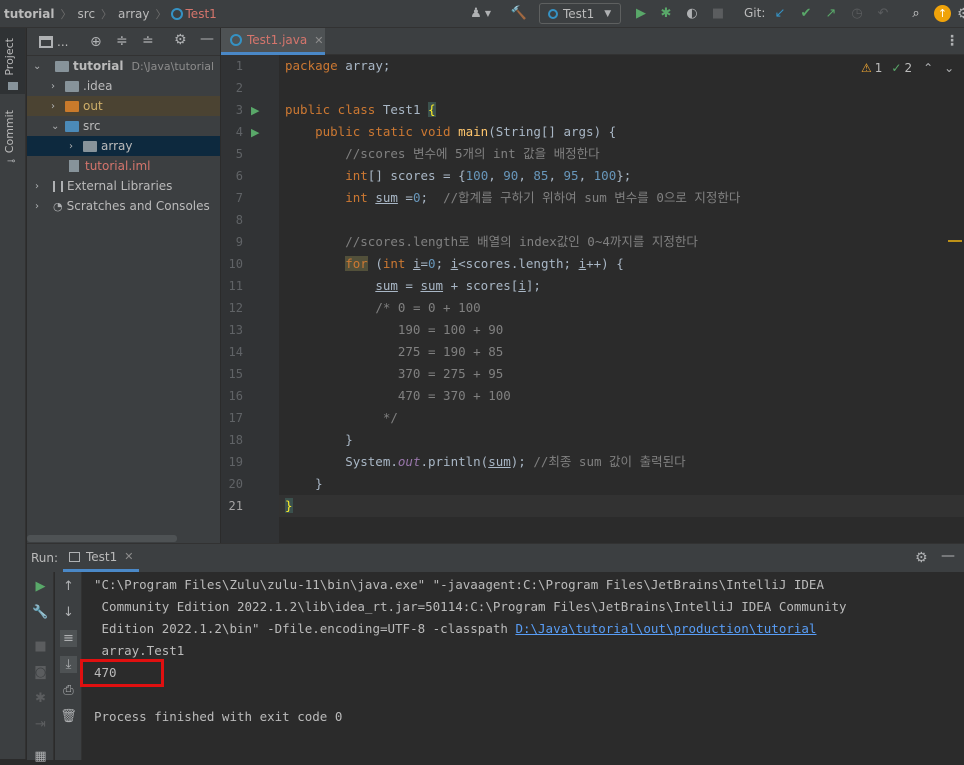 This screenshot has width=964, height=765. I want to click on project-view-icon, so click(46, 41).